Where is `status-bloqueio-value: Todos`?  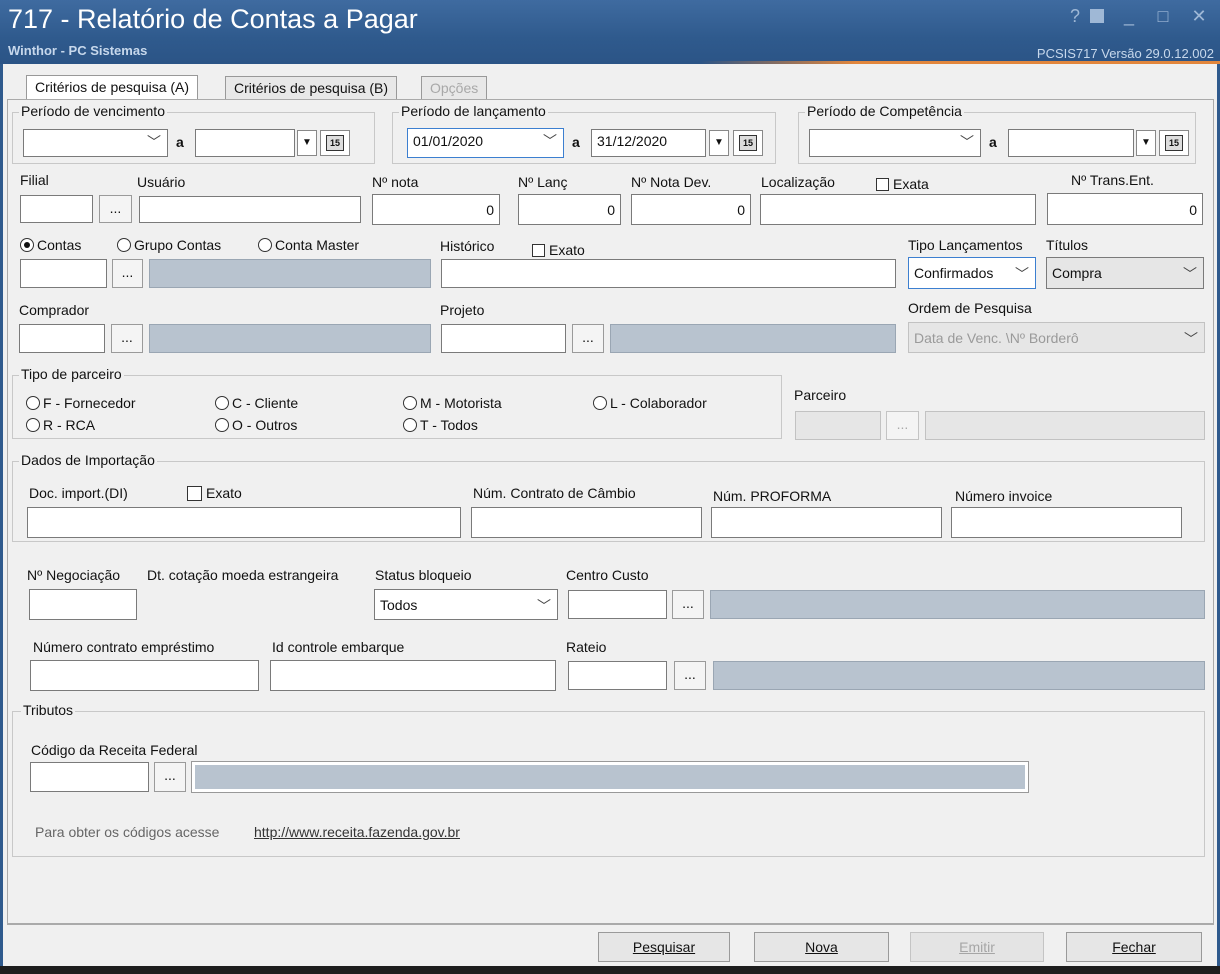
status-bloqueio-value: Todos is located at coordinates (399, 605).